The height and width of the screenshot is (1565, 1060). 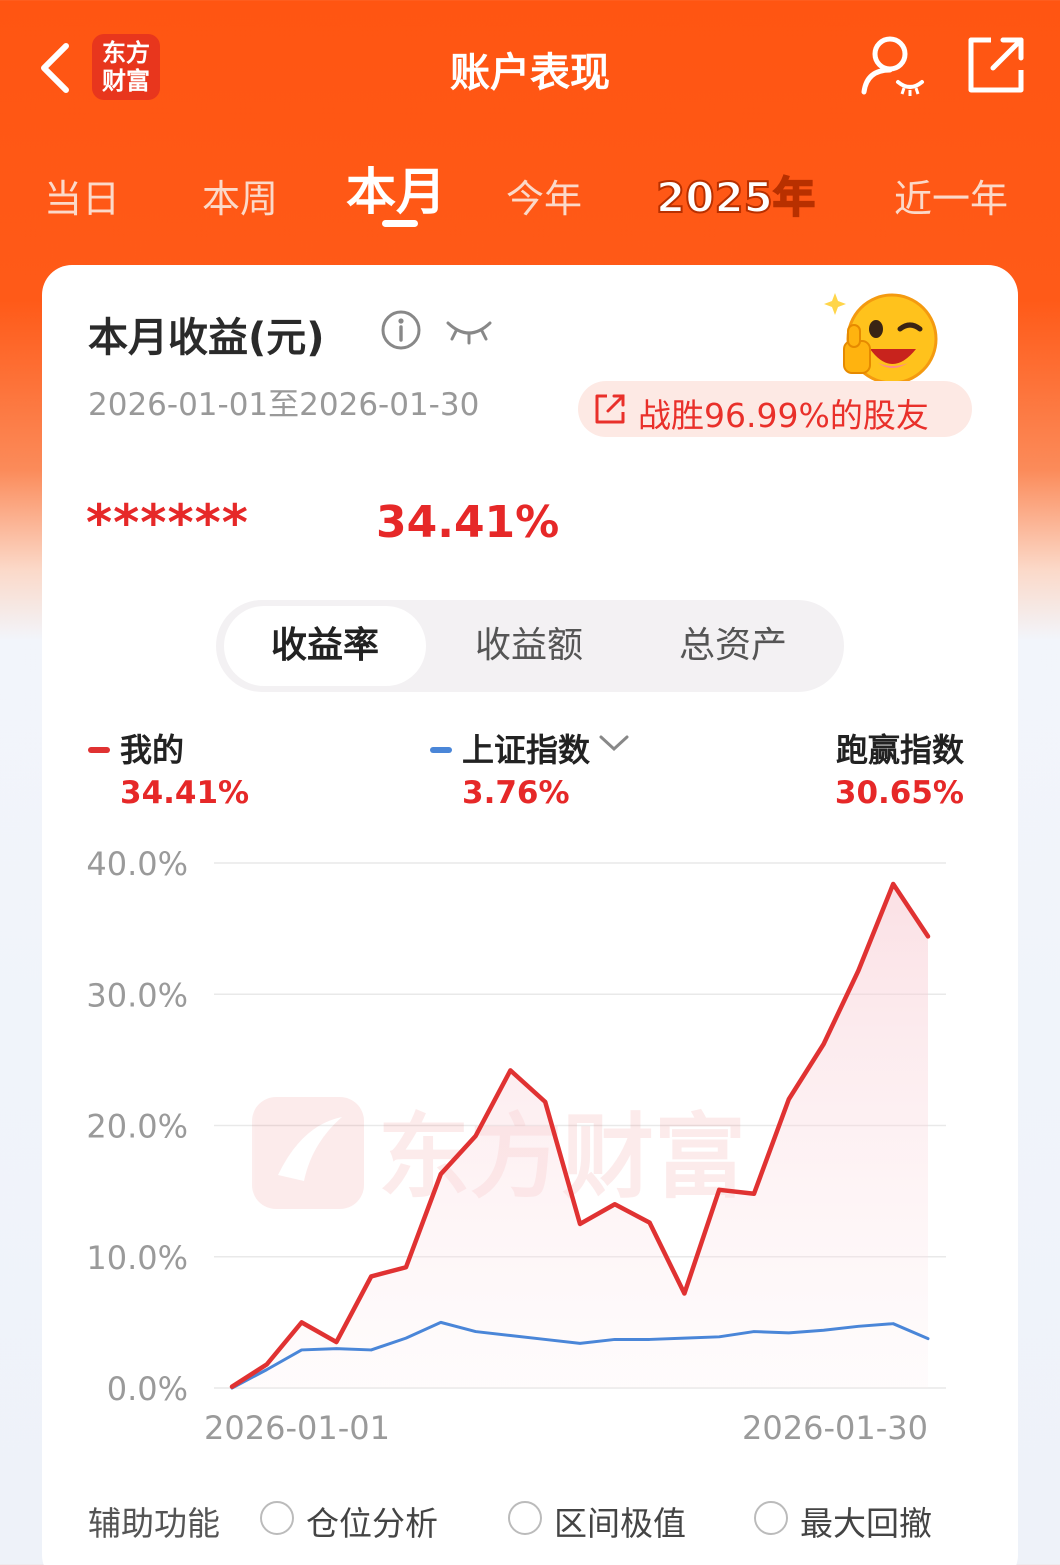 I want to click on x-tick-label: 2026-01-01, so click(x=297, y=1428).